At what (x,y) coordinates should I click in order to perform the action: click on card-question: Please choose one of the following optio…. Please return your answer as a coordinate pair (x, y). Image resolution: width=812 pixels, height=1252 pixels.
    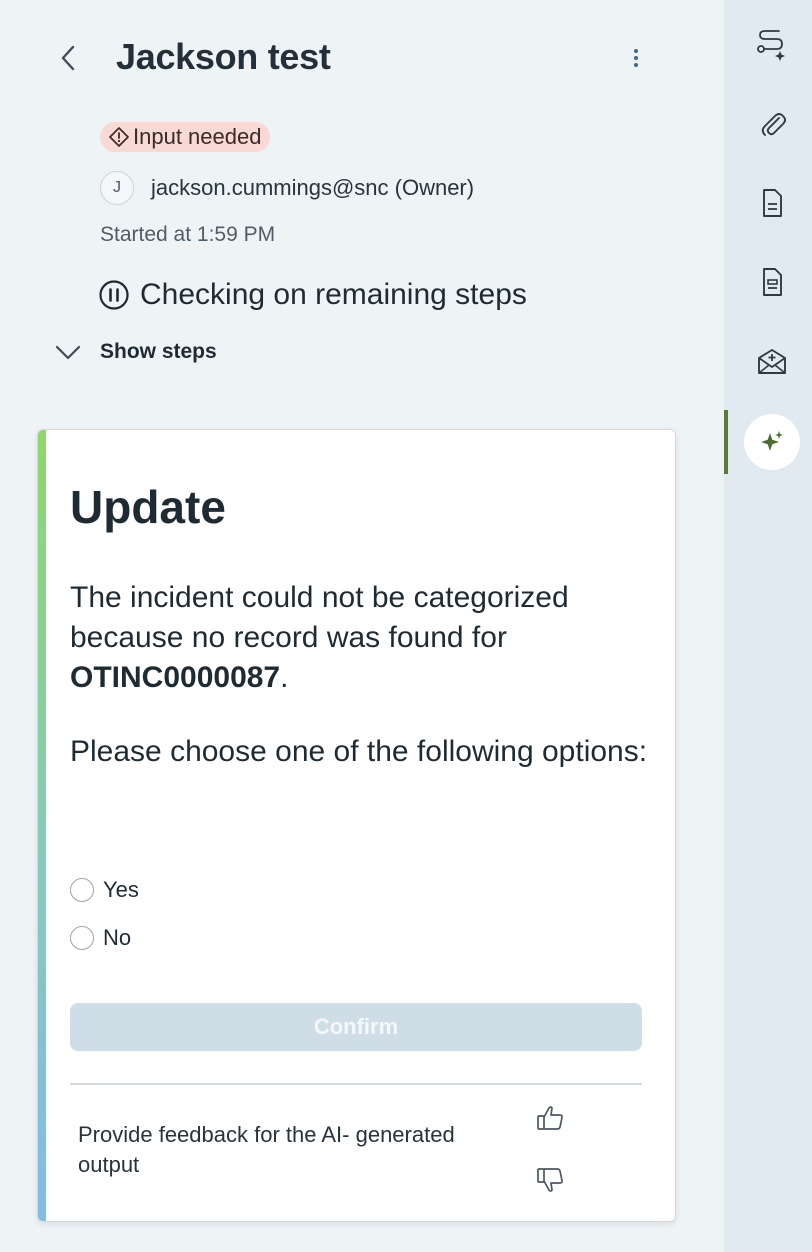
    Looking at the image, I should click on (359, 751).